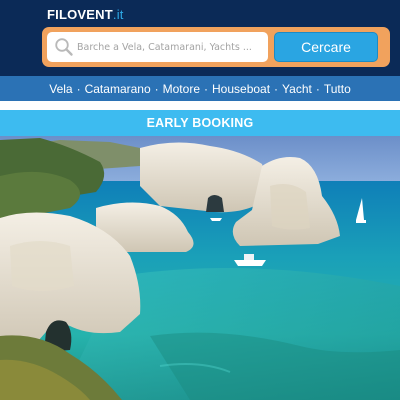  Describe the element at coordinates (241, 89) in the screenshot. I see `nav-item-houseboat: Houseboat` at that location.